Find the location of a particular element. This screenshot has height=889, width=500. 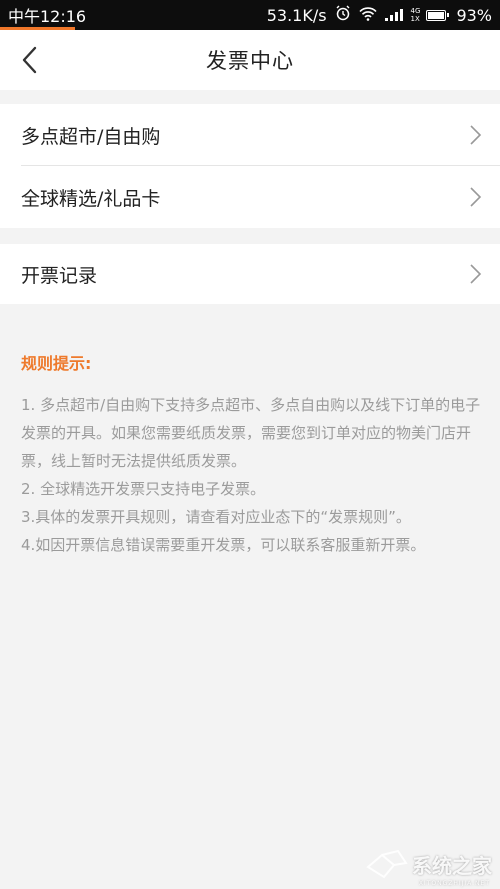

watermark: 系统之家 XITONGZHIJIA.NET is located at coordinates (428, 868).